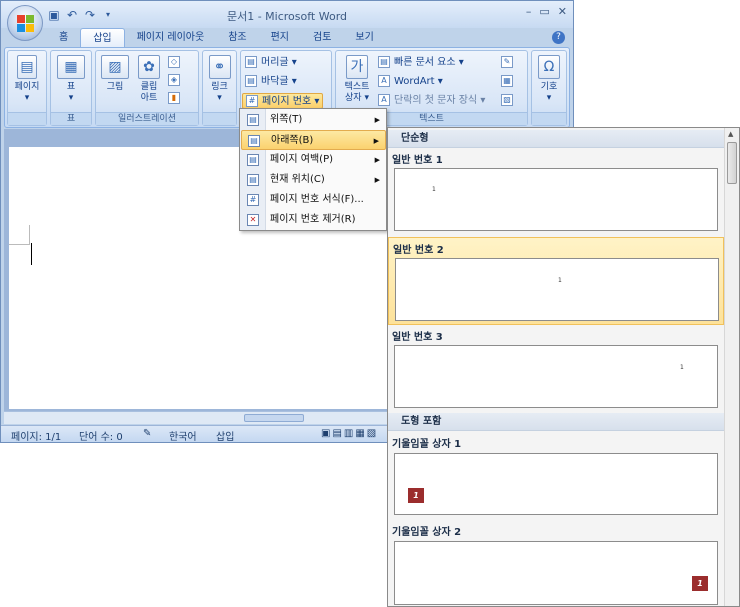 Image resolution: width=740 pixels, height=607 pixels. I want to click on page-number-icon: #, so click(252, 101).